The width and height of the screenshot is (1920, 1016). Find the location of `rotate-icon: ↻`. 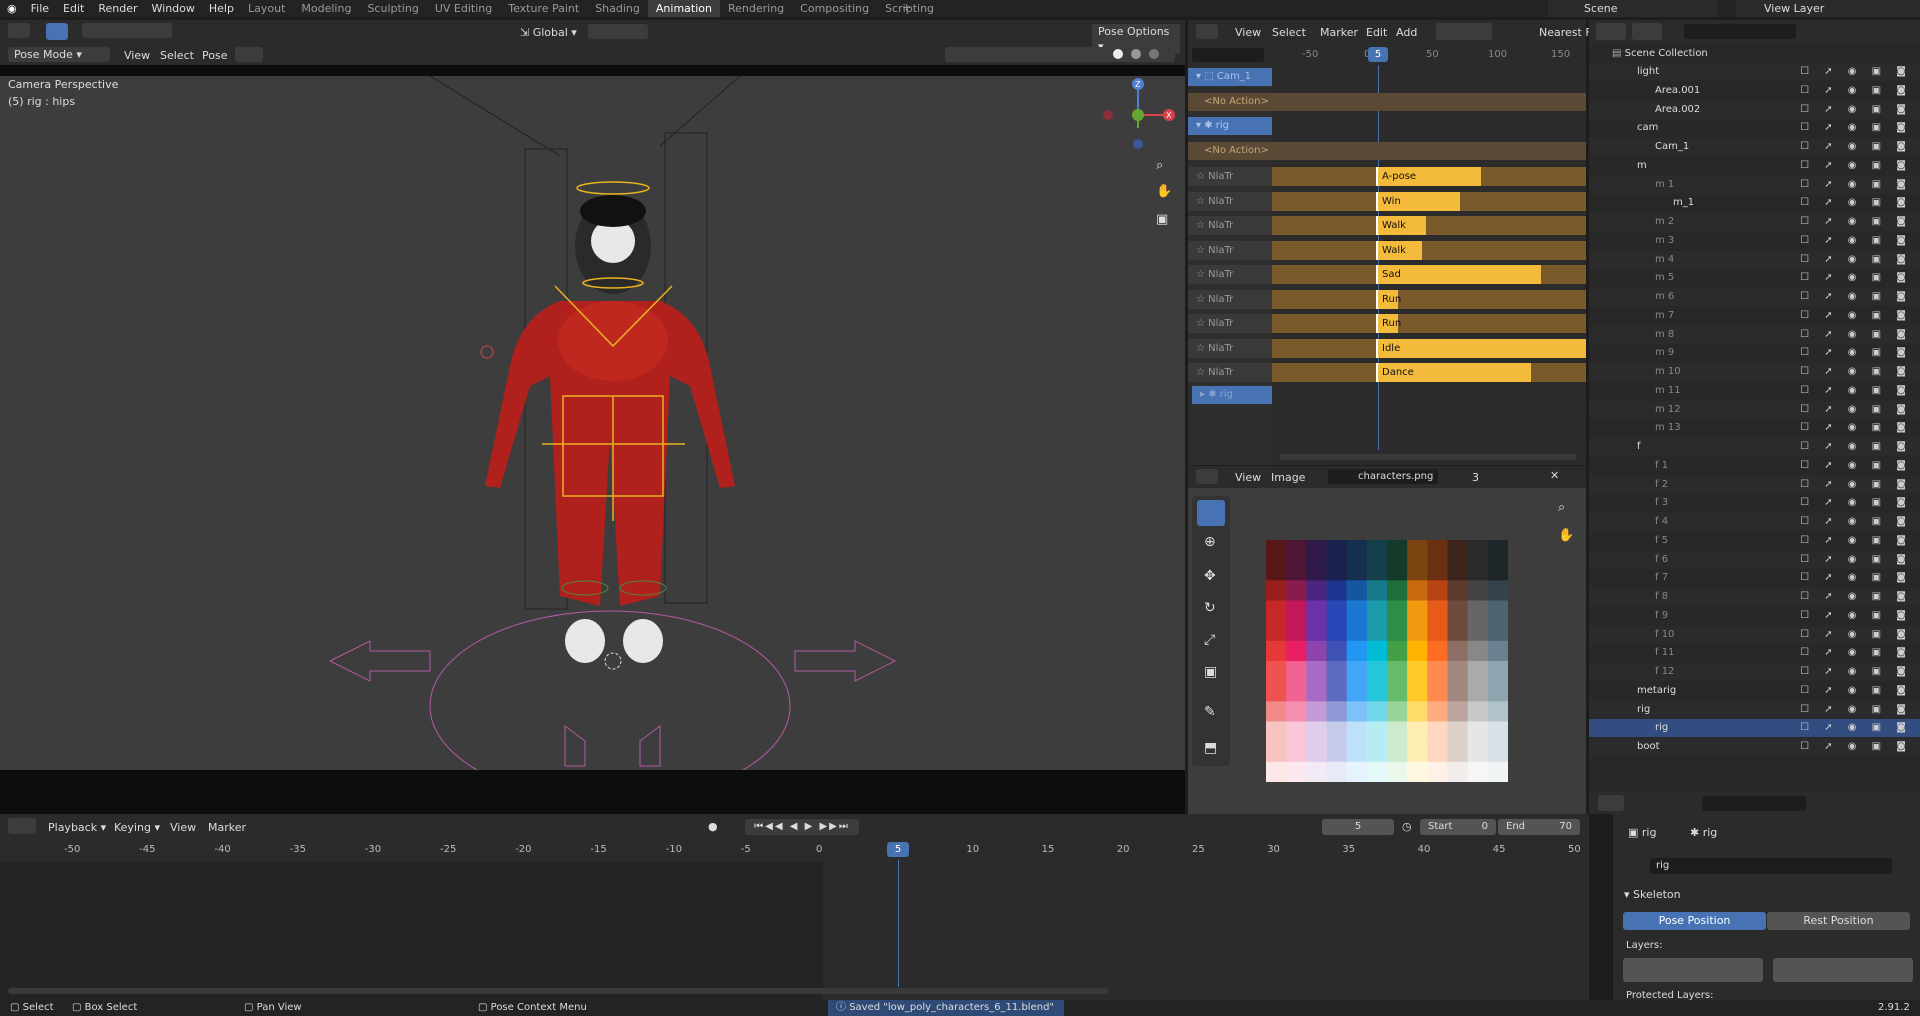

rotate-icon: ↻ is located at coordinates (1210, 608).